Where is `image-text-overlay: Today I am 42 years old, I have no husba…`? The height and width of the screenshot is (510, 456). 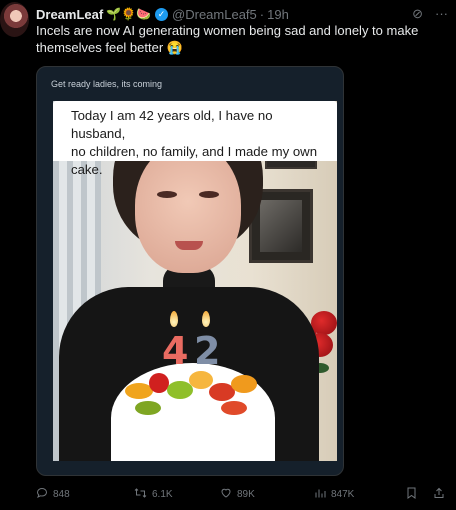 image-text-overlay: Today I am 42 years old, I have no husba… is located at coordinates (195, 139).